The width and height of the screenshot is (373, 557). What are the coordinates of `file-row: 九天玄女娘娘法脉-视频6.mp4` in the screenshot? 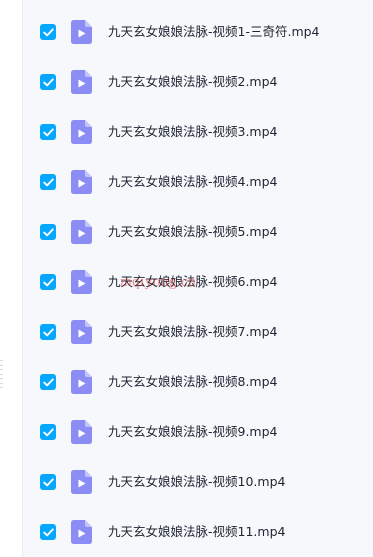 It's located at (198, 282).